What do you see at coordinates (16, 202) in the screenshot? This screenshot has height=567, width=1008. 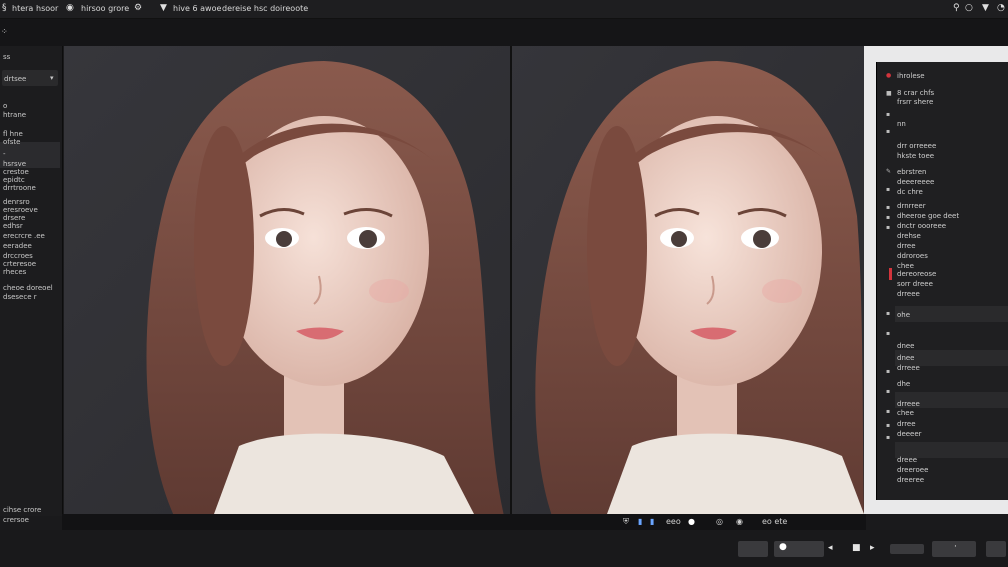 I see `left-panel-item: denrsro` at bounding box center [16, 202].